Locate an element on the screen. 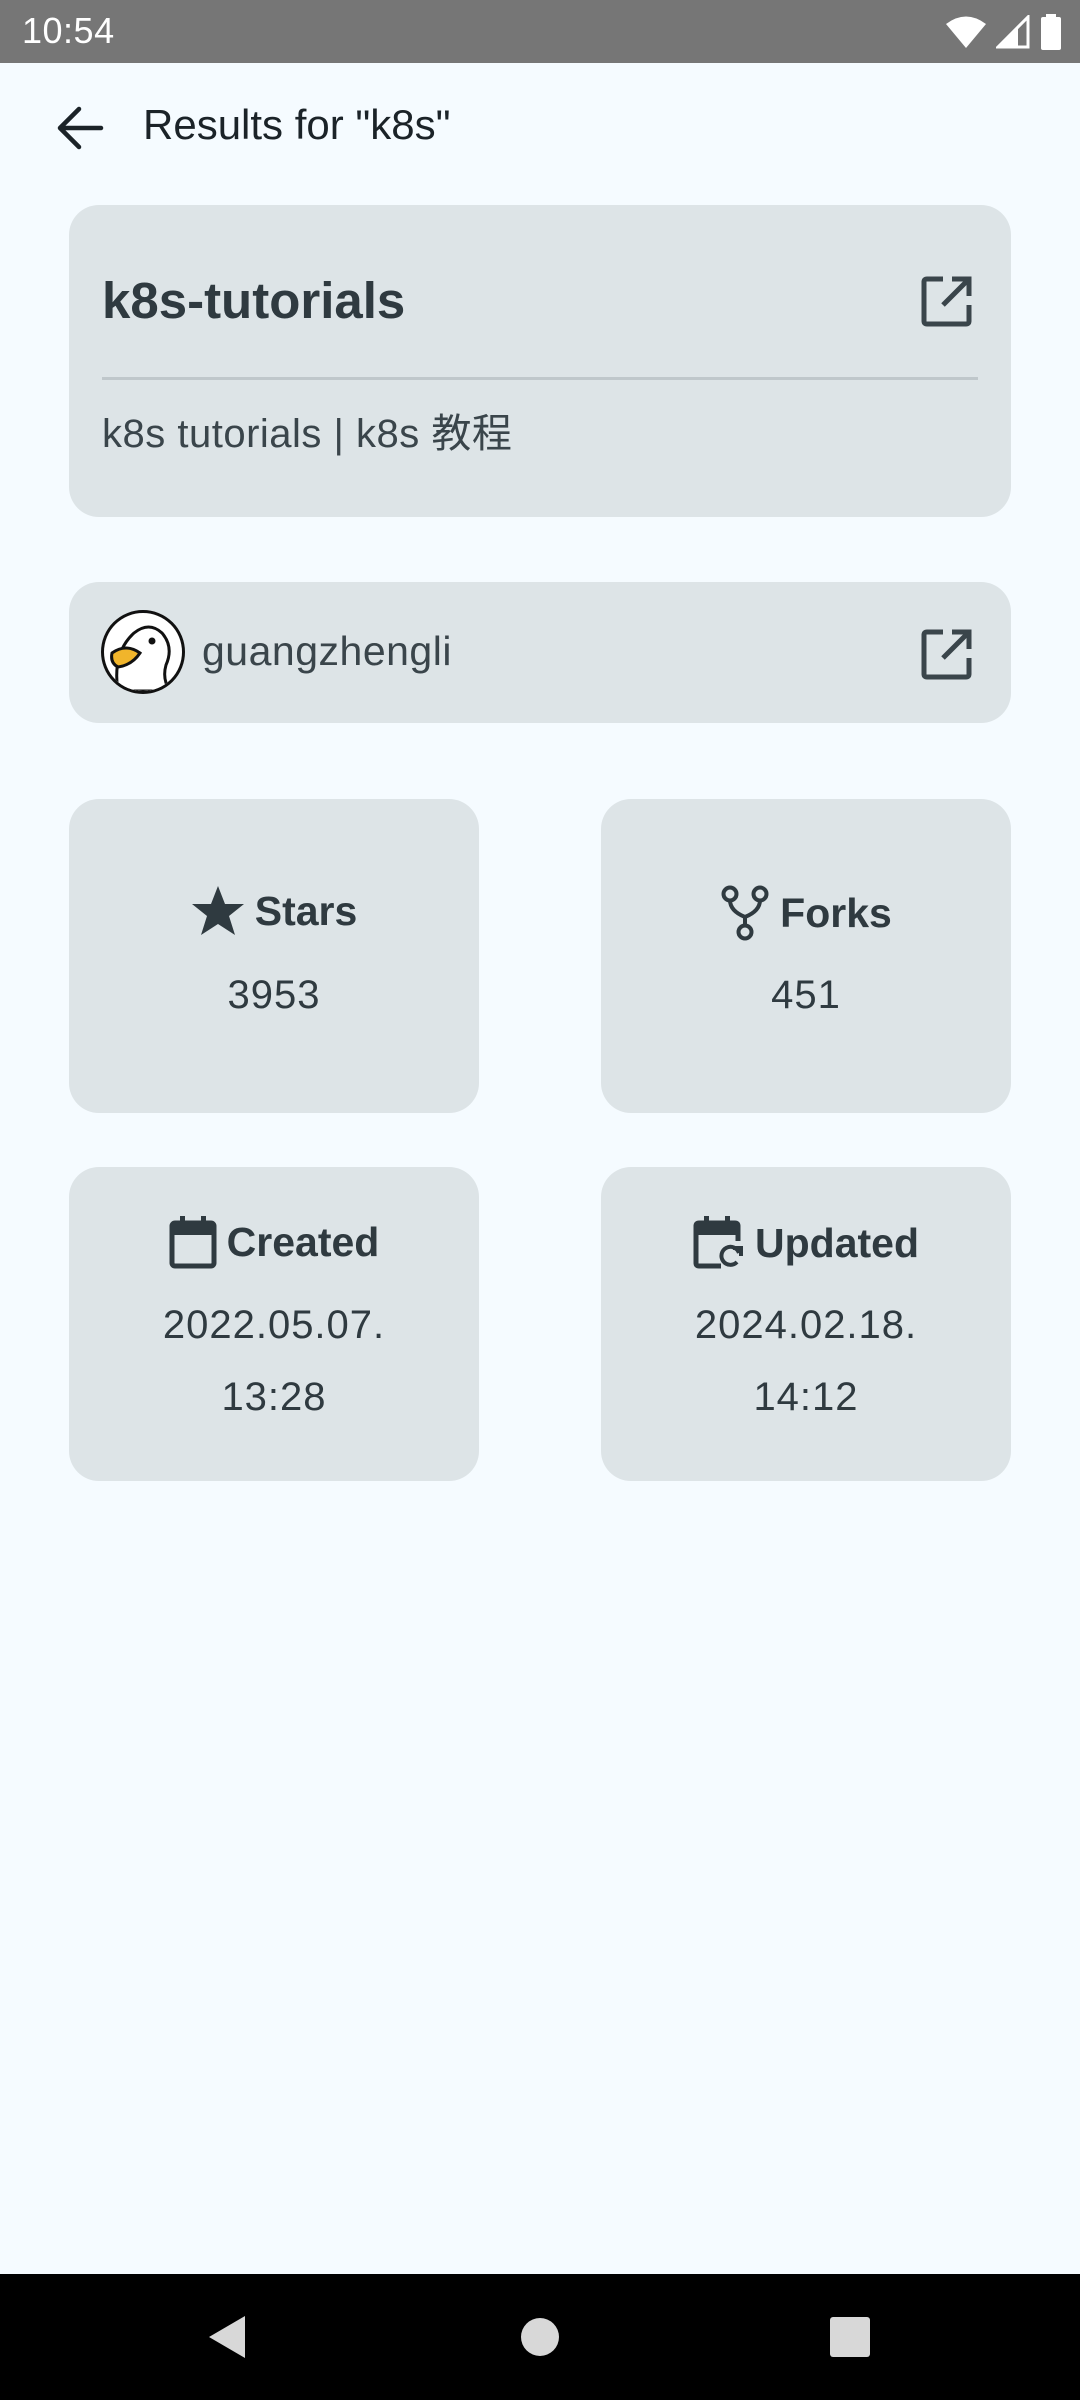 The width and height of the screenshot is (1080, 2400). repo-card: k8s-tutorials k8s tutorials | k8s 教程 is located at coordinates (540, 361).